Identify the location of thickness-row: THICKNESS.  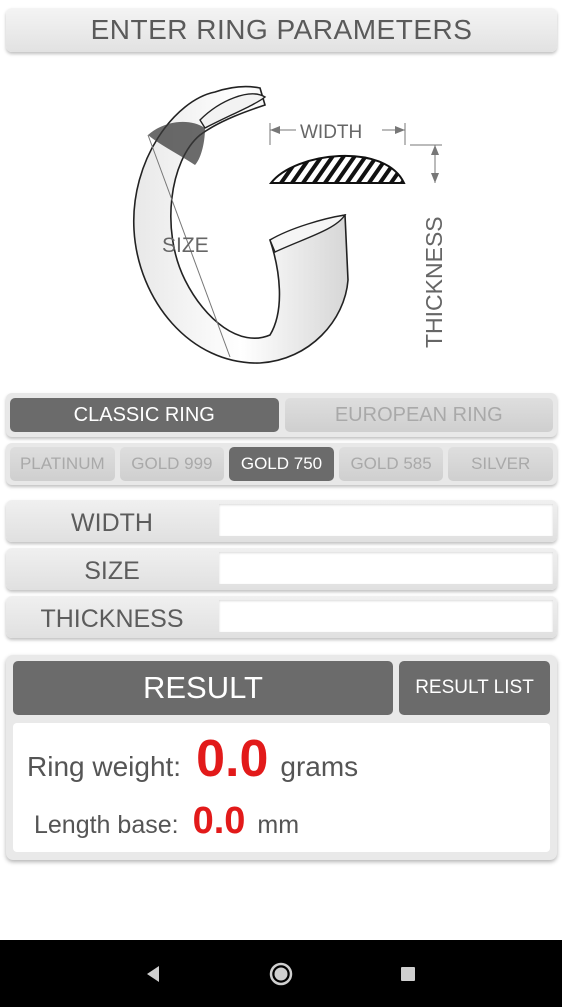
(281, 617).